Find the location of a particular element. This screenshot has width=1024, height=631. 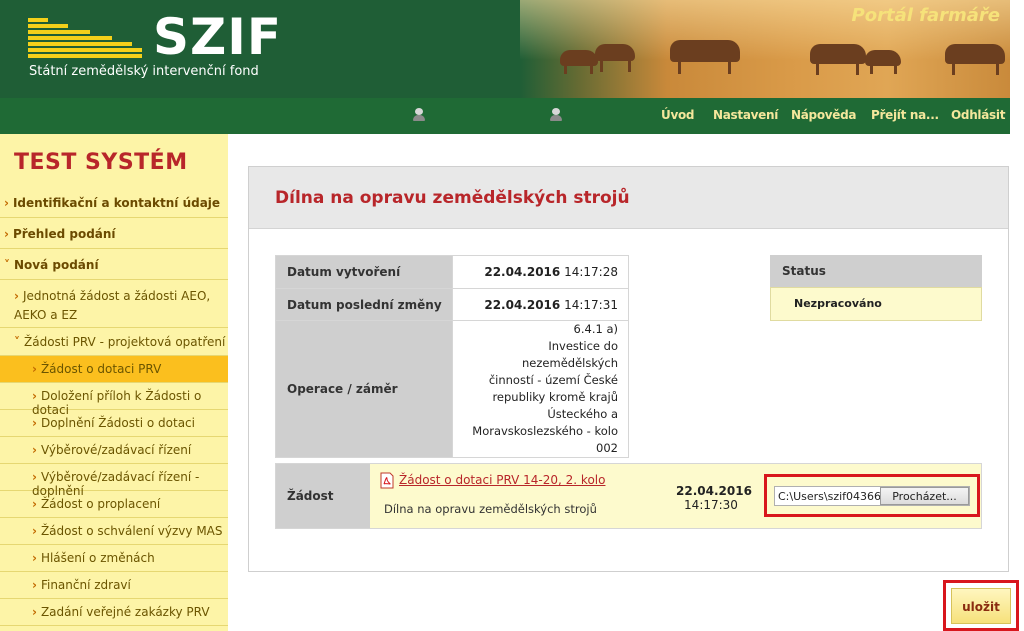

pdf-icon is located at coordinates (387, 480).